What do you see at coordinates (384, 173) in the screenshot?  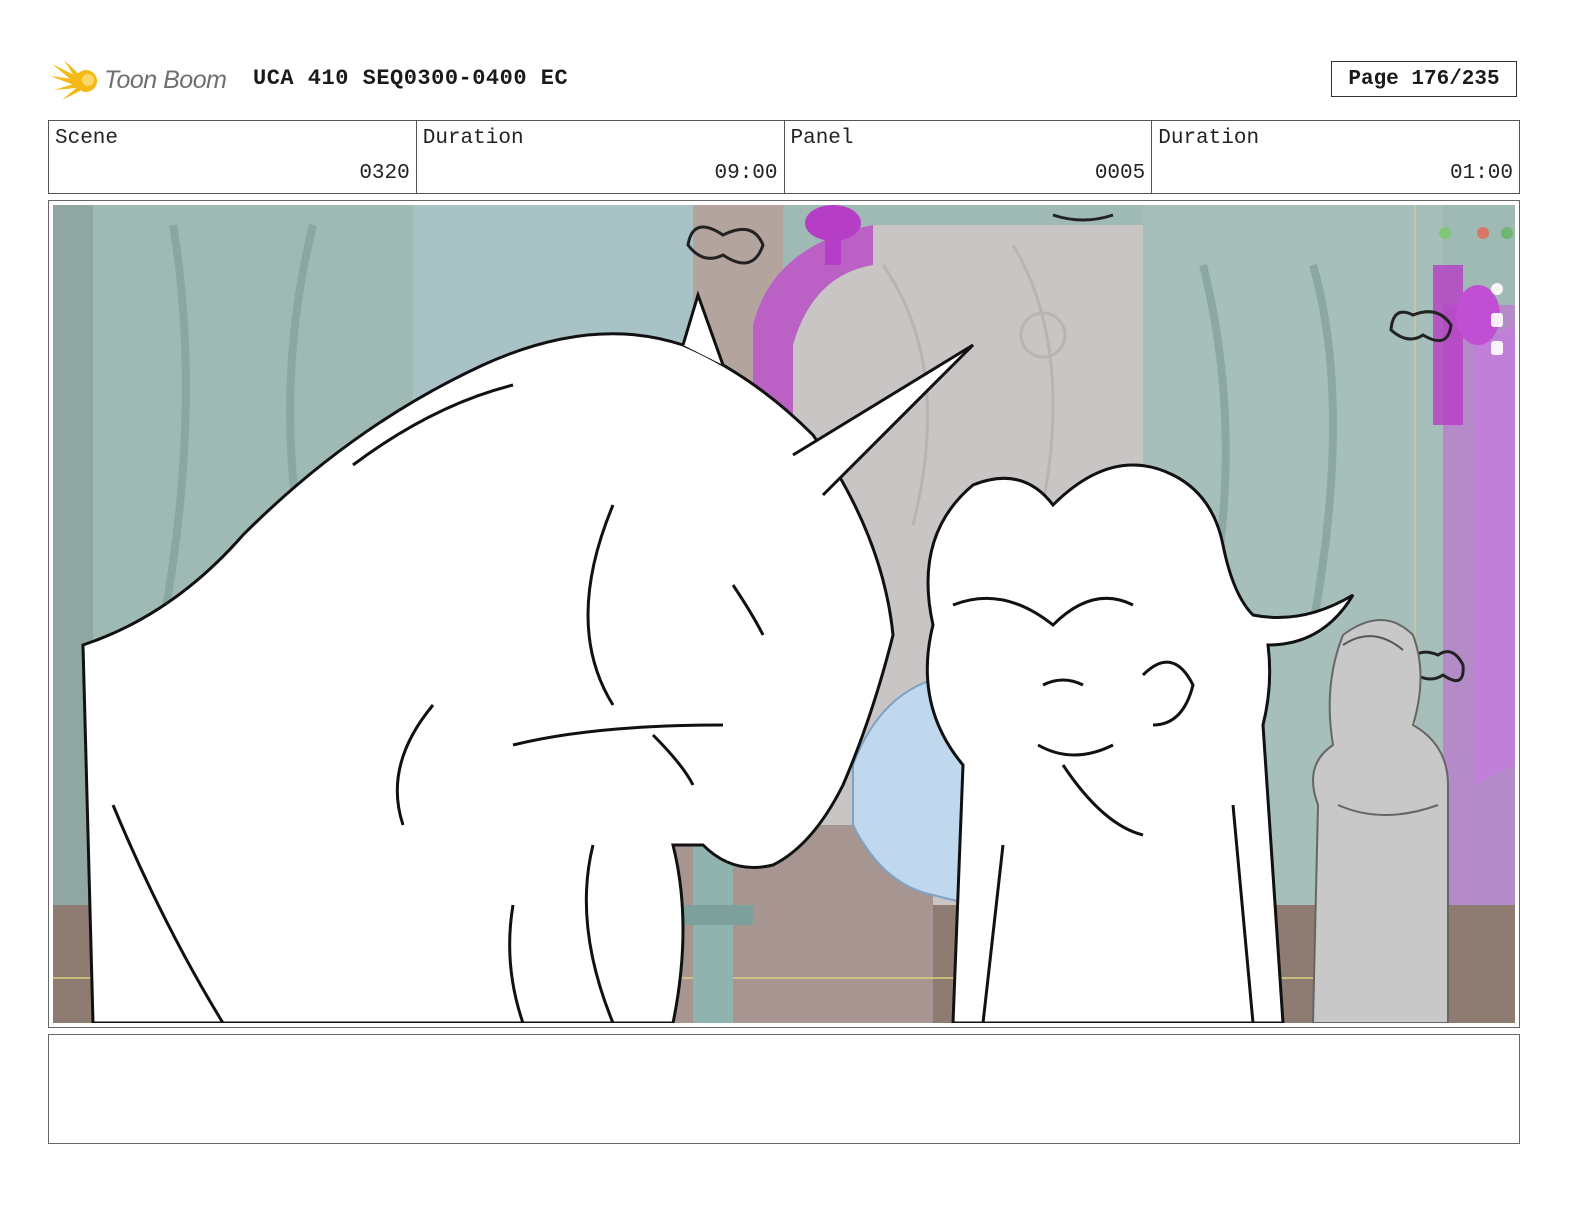 I see `scene-value: 0320` at bounding box center [384, 173].